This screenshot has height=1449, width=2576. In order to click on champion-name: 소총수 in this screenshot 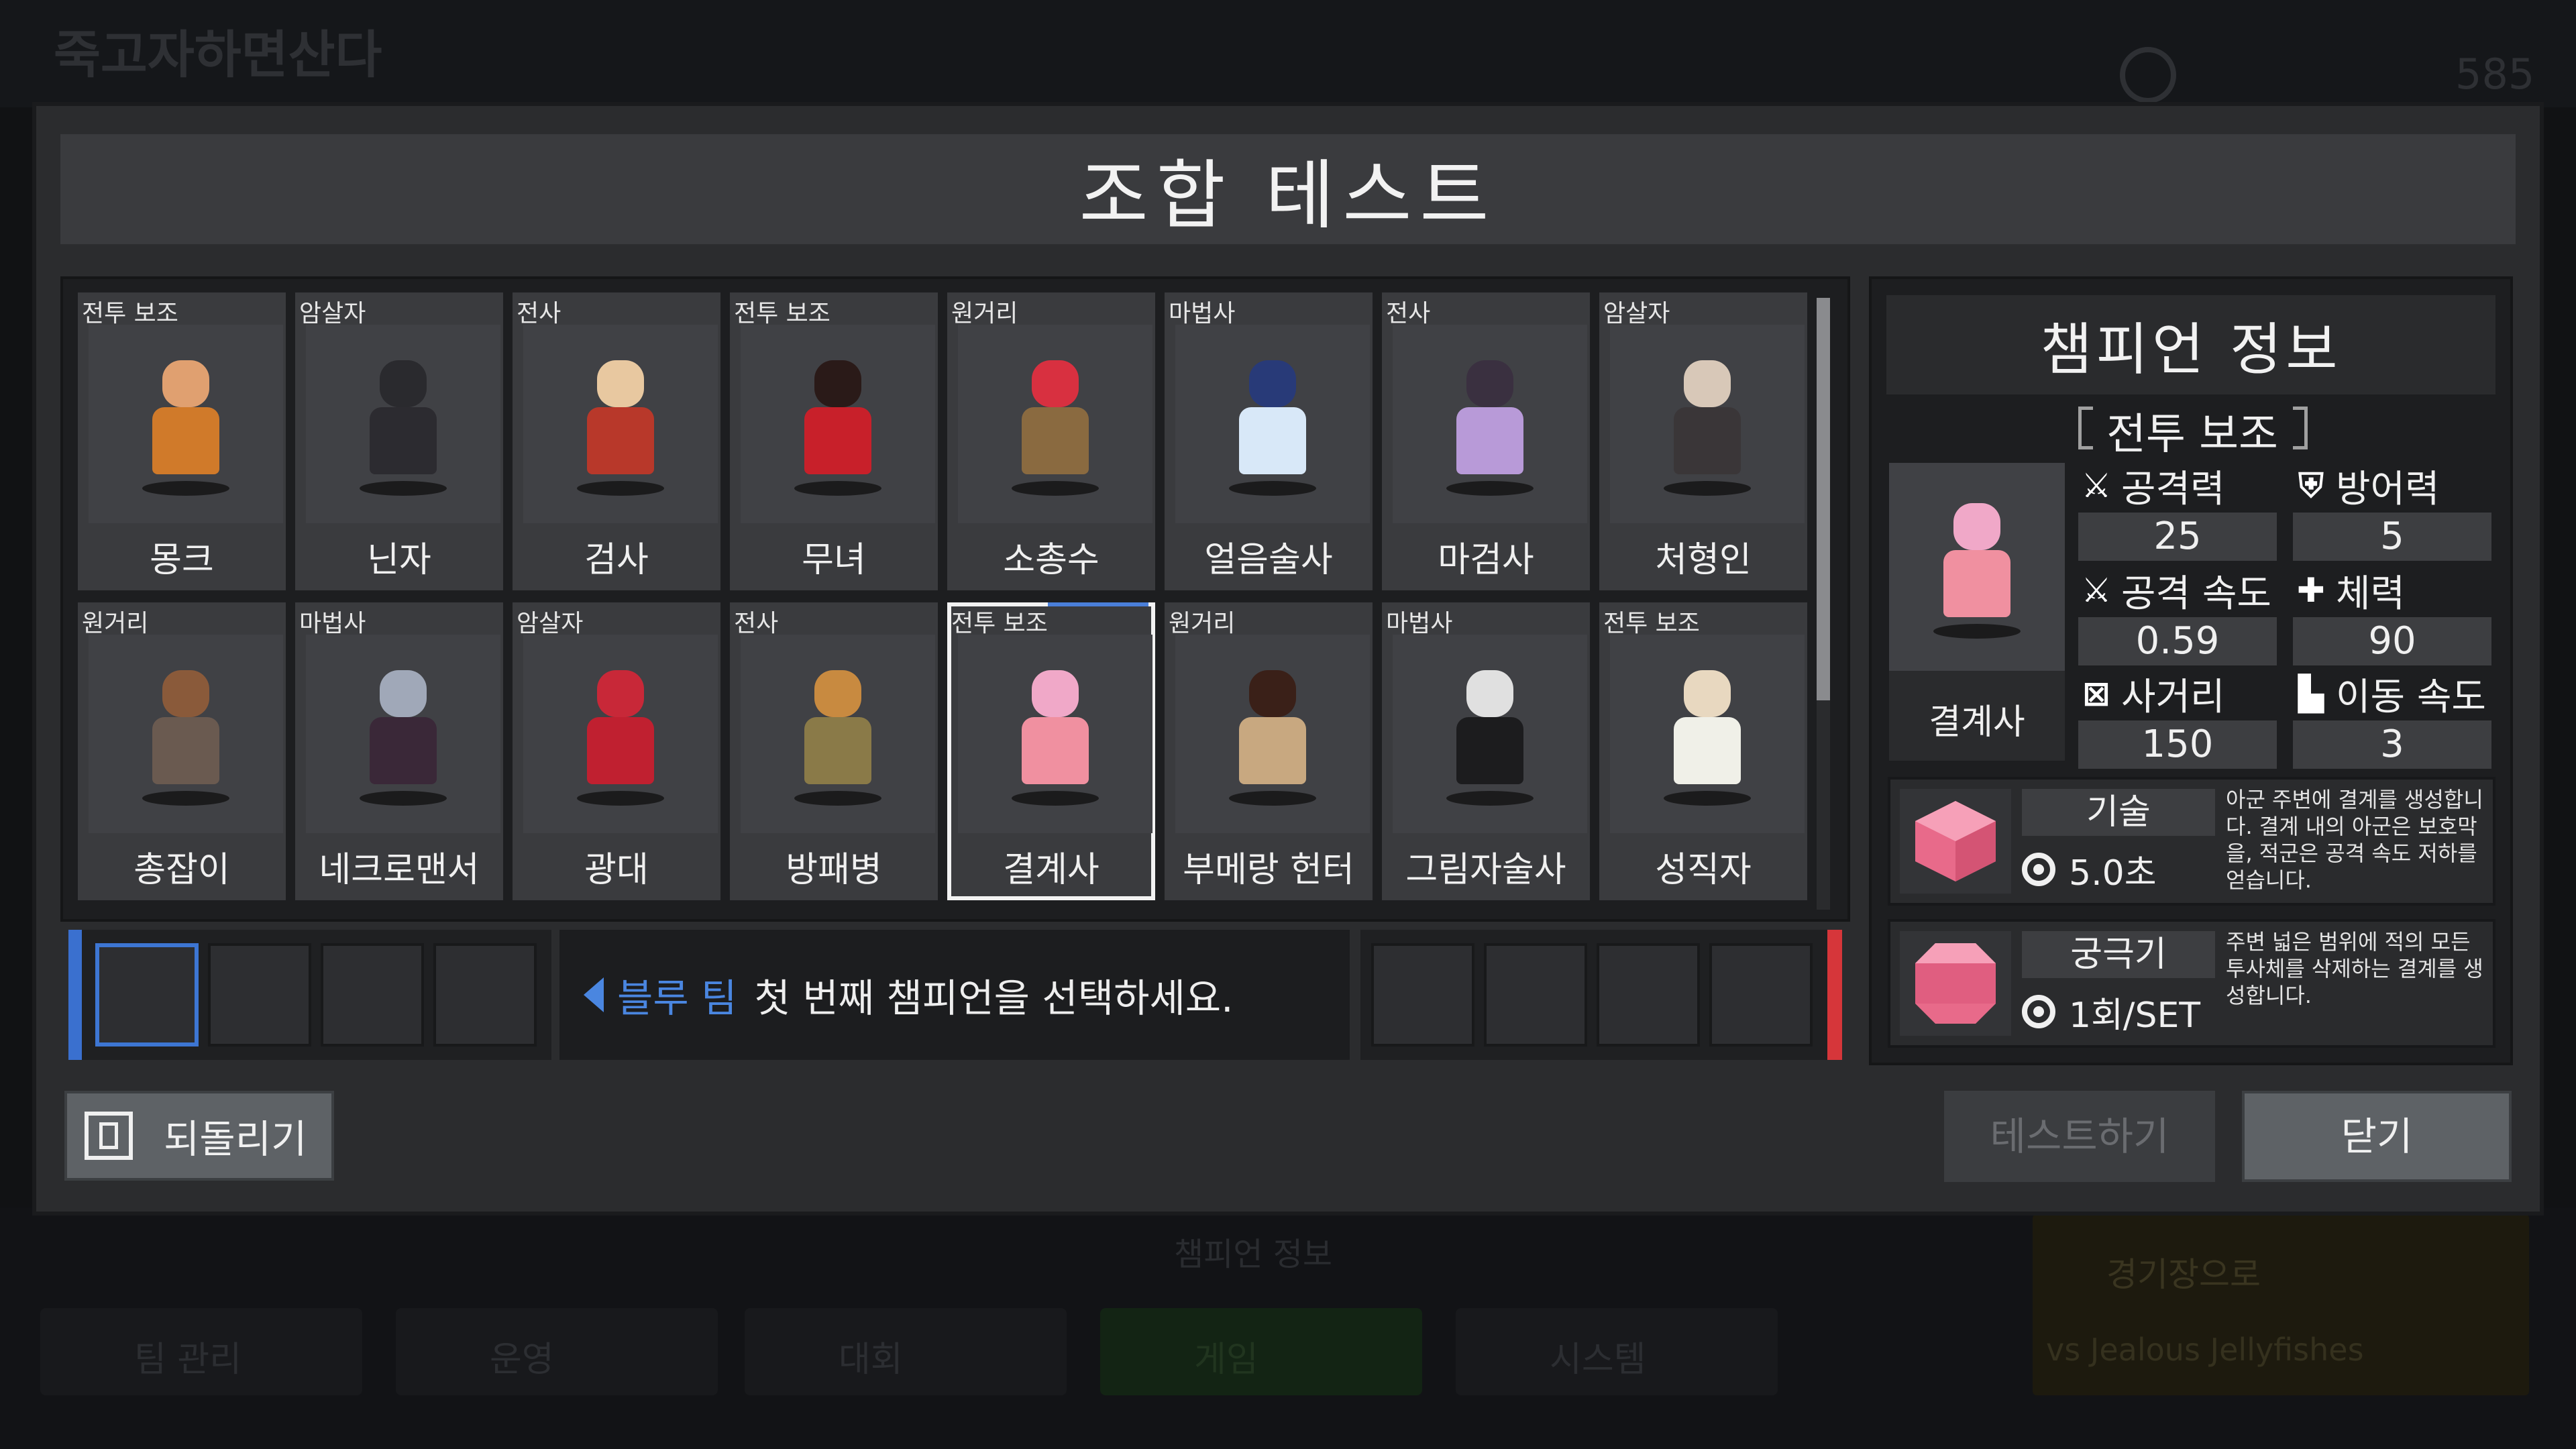, I will do `click(1051, 560)`.